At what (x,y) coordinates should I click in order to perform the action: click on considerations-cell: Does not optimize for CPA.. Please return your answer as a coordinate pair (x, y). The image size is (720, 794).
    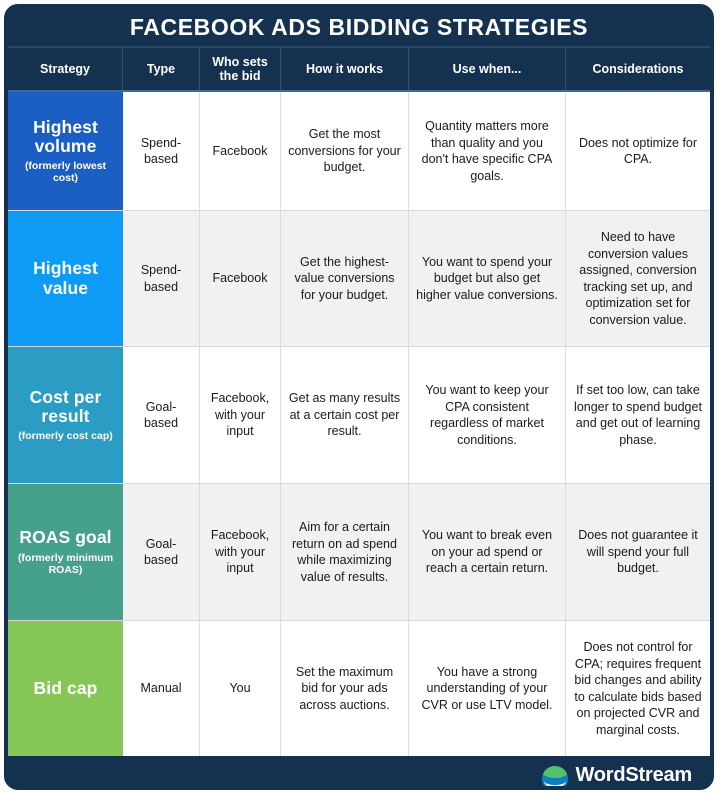
    Looking at the image, I should click on (638, 151).